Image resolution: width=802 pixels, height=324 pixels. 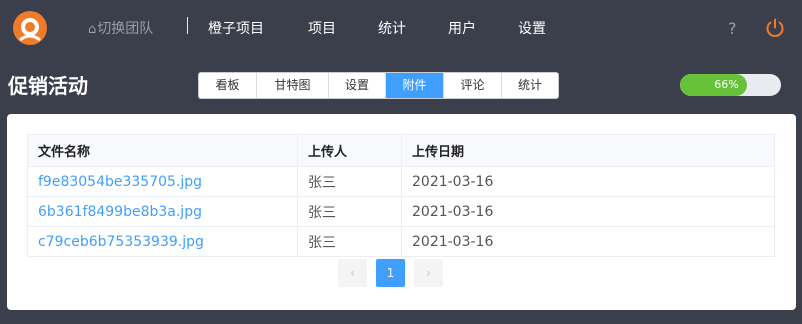 I want to click on nav-item-settings: 设置, so click(x=532, y=29).